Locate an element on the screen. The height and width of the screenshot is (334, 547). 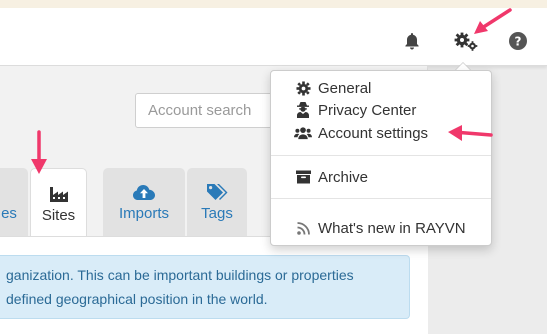
menu-item-label: Account settings is located at coordinates (373, 133).